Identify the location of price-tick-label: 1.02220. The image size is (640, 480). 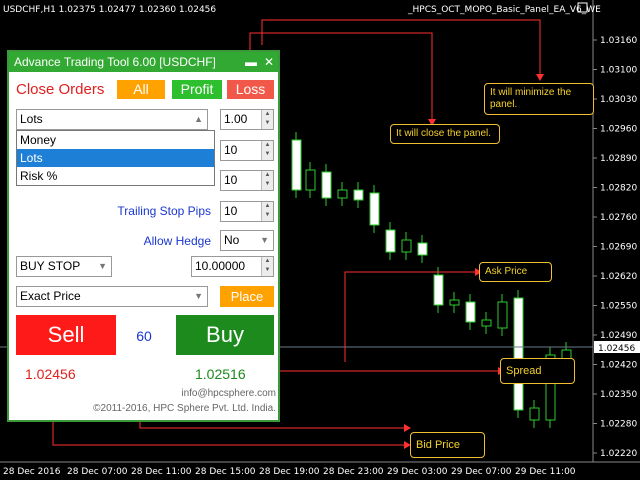
(618, 454).